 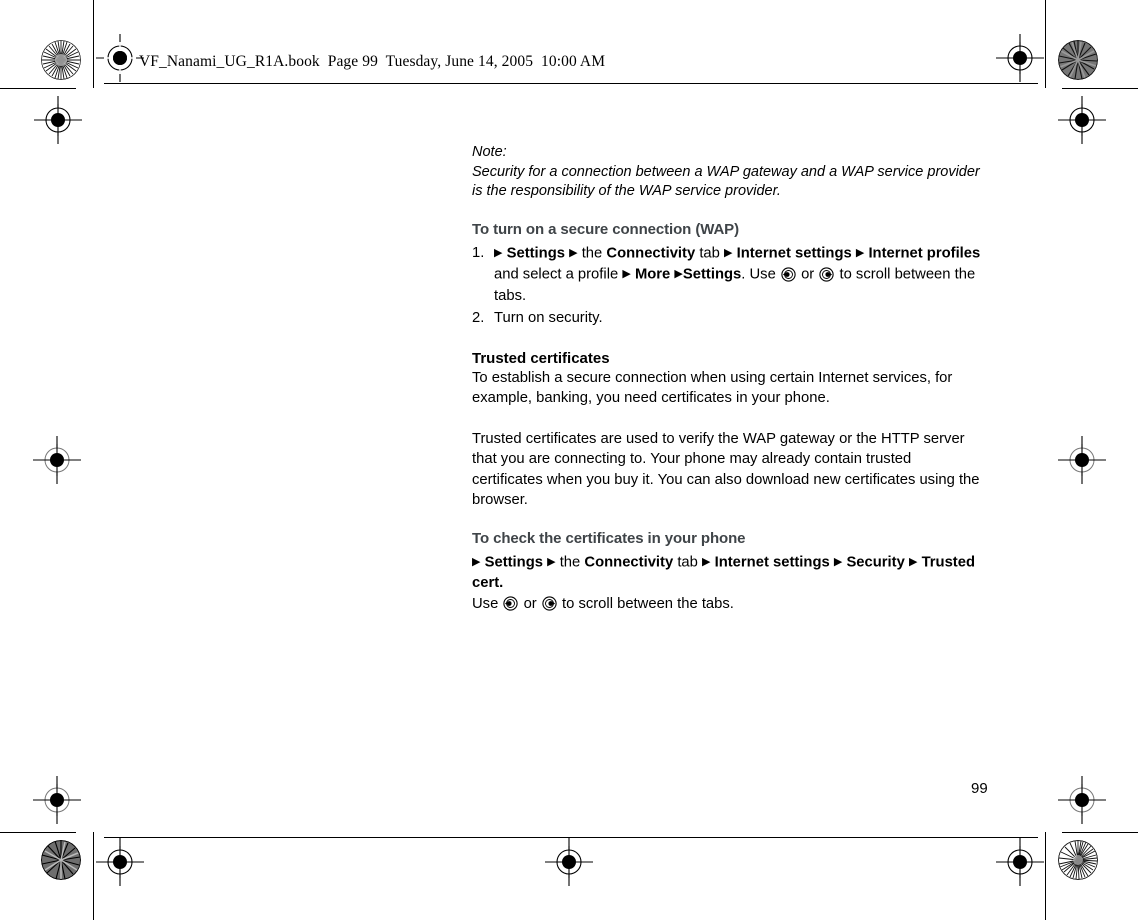 I want to click on text-and-select-profile: and select a profile, so click(x=556, y=274).